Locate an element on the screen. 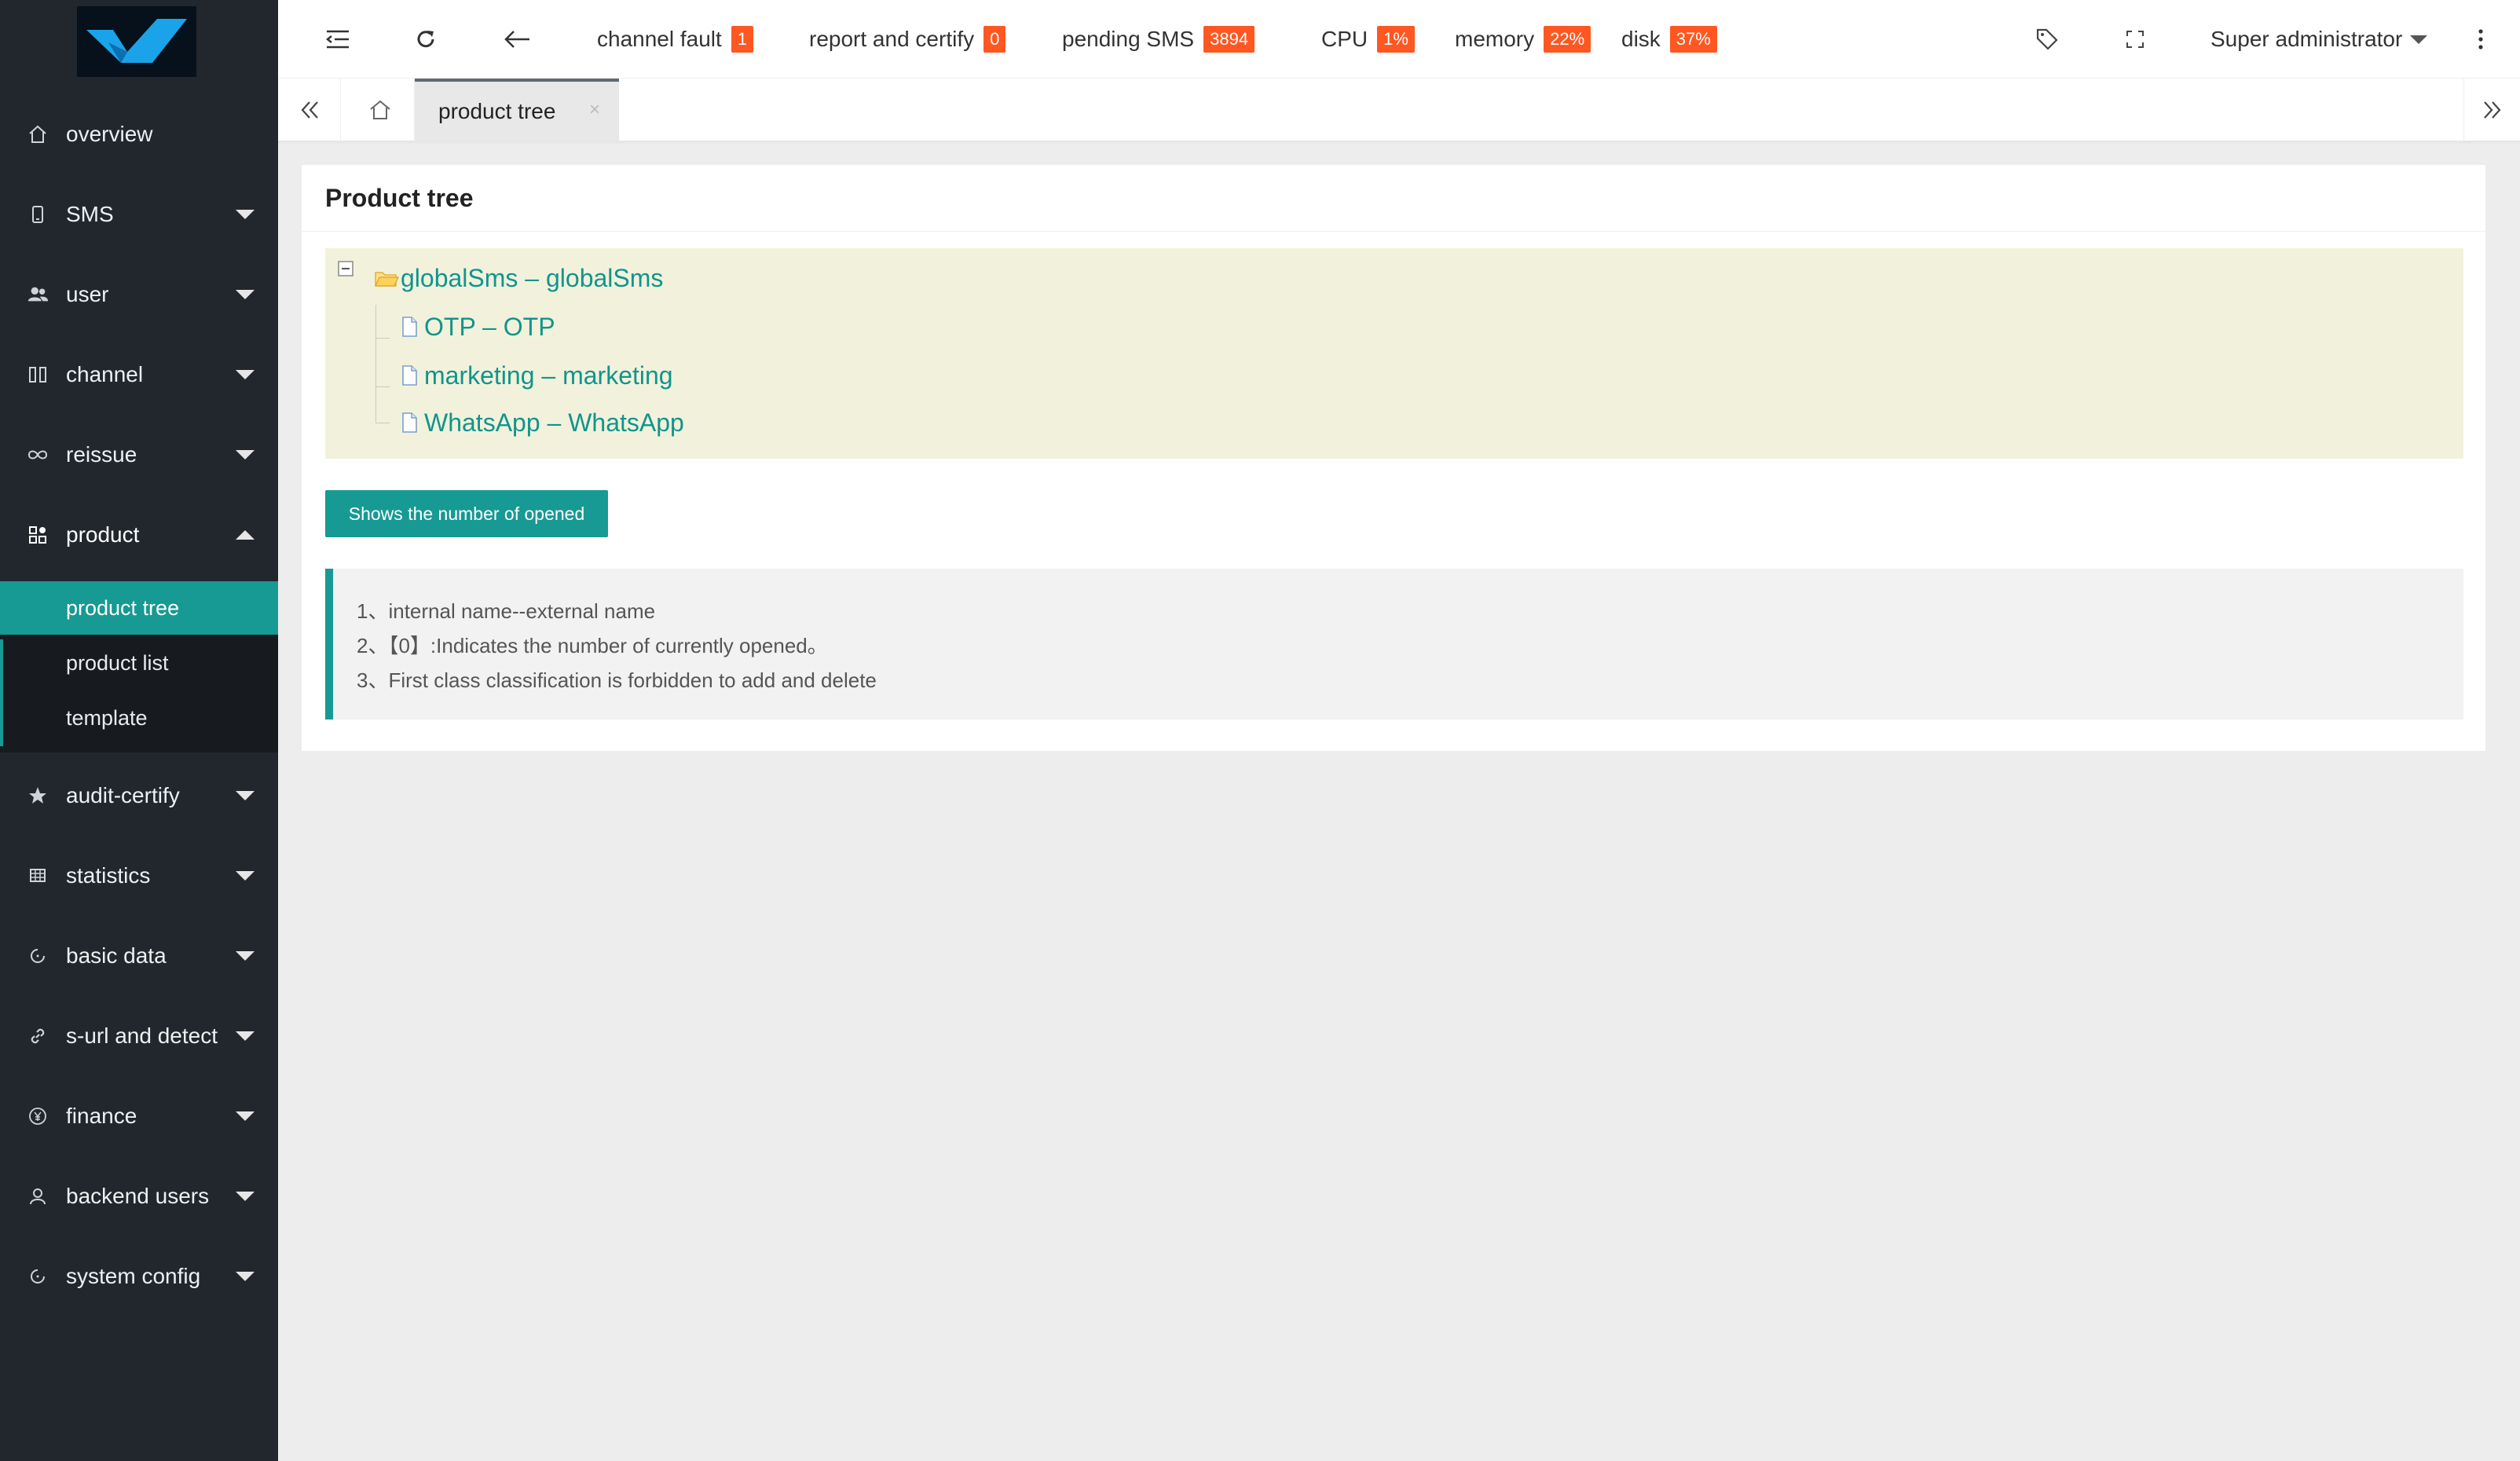 Image resolution: width=2520 pixels, height=1461 pixels. tree-node-label: marketing – marketing is located at coordinates (548, 375).